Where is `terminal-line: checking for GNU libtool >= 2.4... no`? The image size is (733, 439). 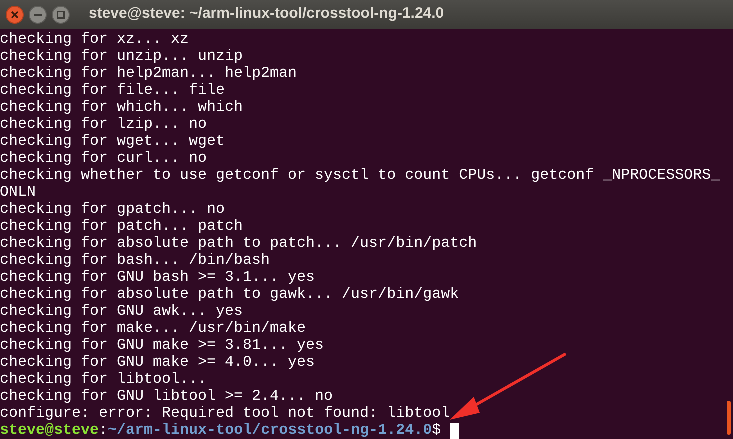 terminal-line: checking for GNU libtool >= 2.4... no is located at coordinates (167, 396).